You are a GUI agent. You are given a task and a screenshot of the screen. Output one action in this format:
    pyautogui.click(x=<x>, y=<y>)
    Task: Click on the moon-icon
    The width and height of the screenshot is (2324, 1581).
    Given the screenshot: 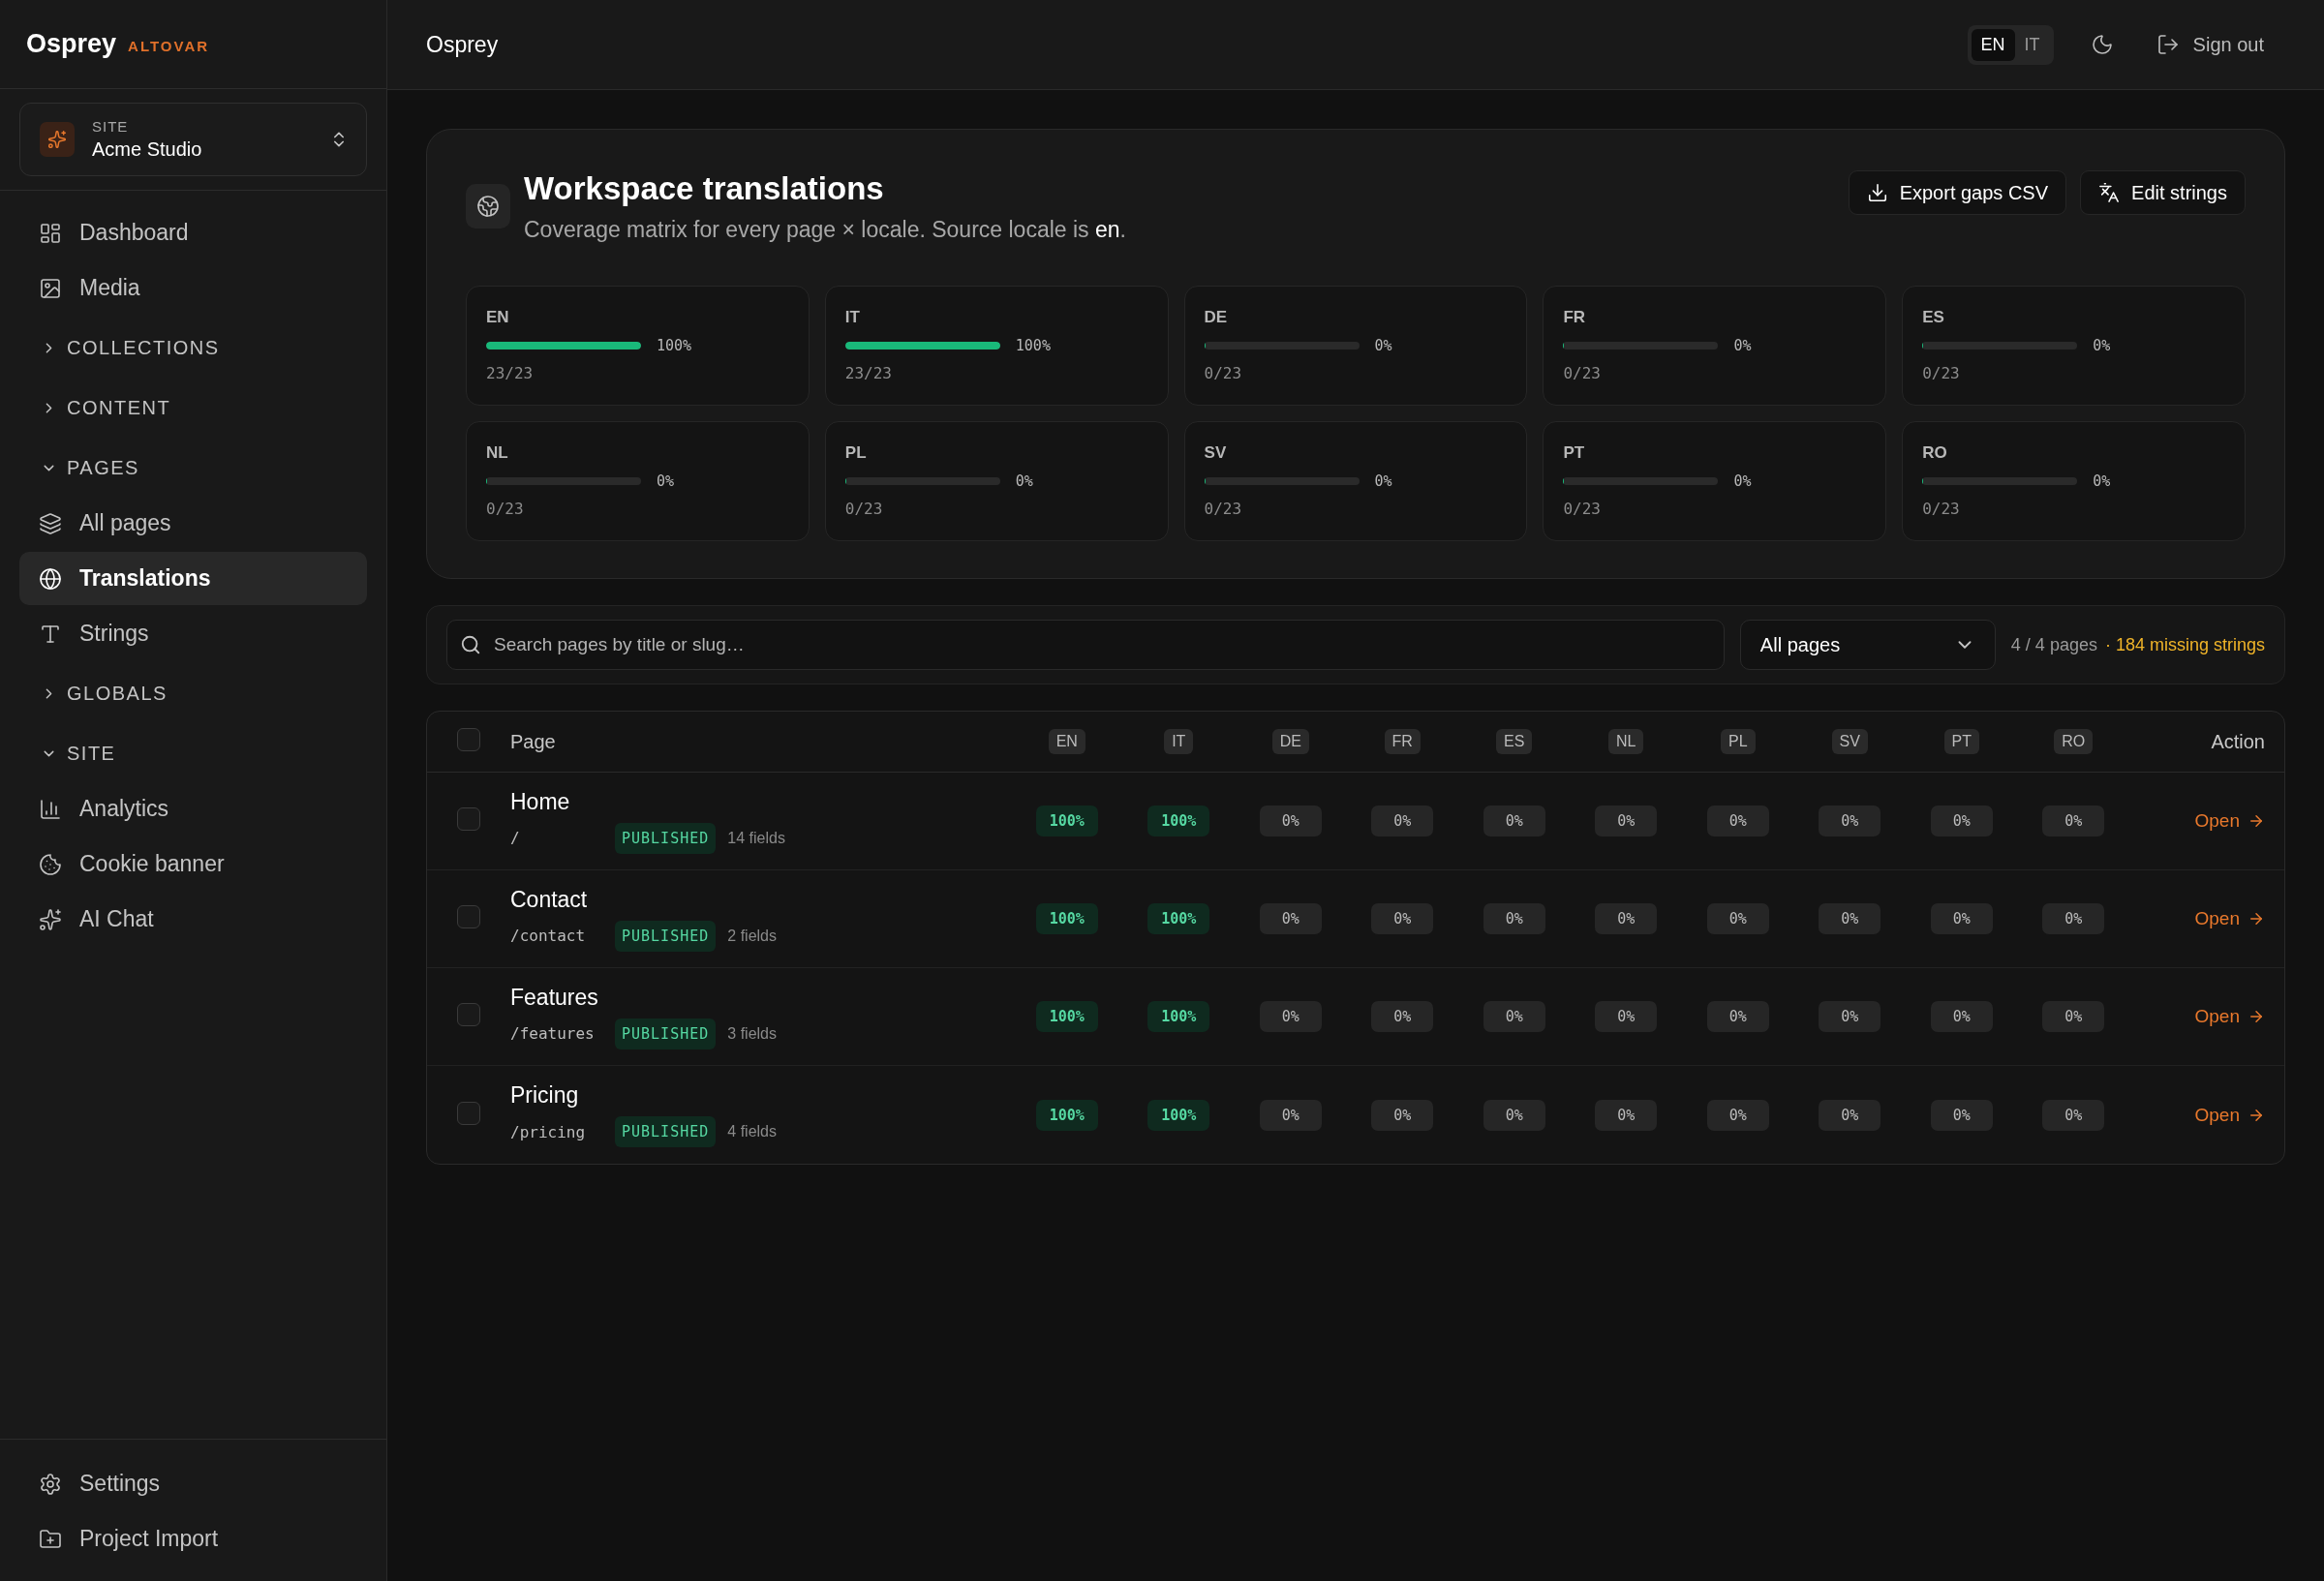 What is the action you would take?
    pyautogui.click(x=2102, y=44)
    